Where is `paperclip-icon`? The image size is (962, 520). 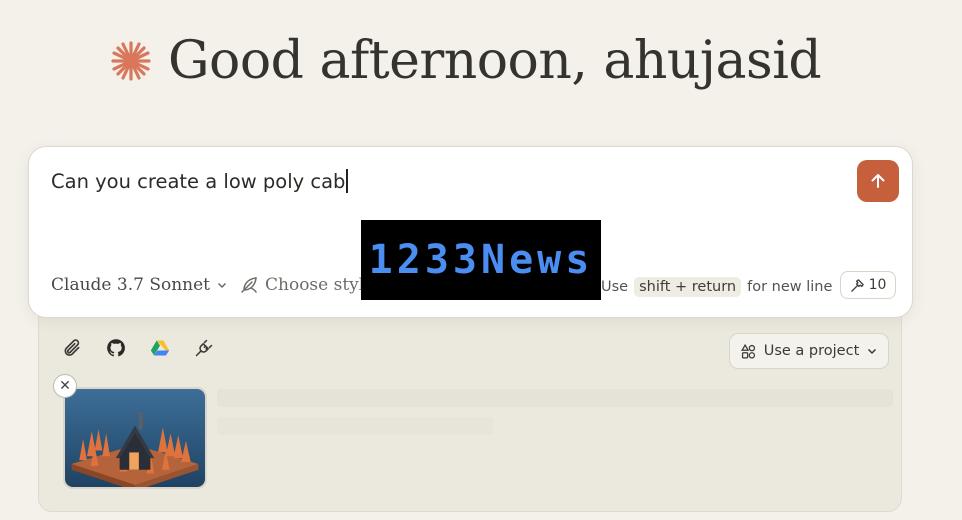
paperclip-icon is located at coordinates (72, 348).